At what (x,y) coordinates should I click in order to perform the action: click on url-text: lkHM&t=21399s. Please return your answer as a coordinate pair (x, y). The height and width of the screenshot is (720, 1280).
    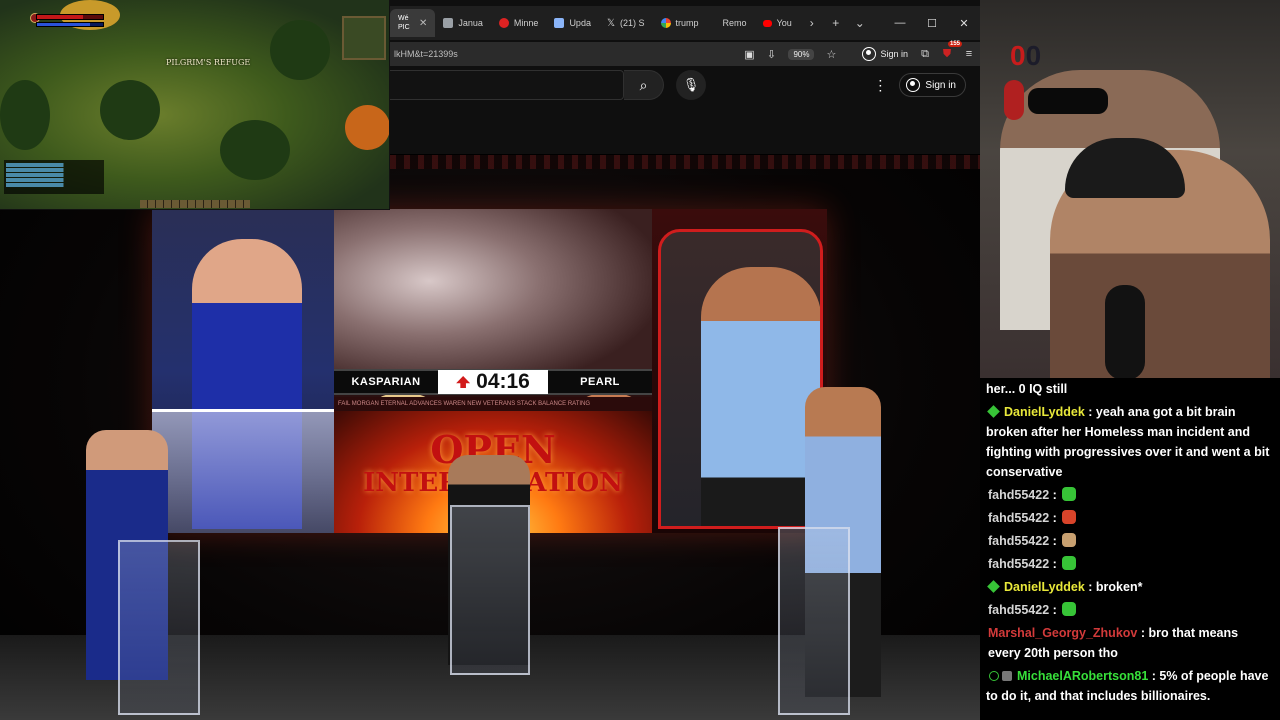
    Looking at the image, I should click on (426, 54).